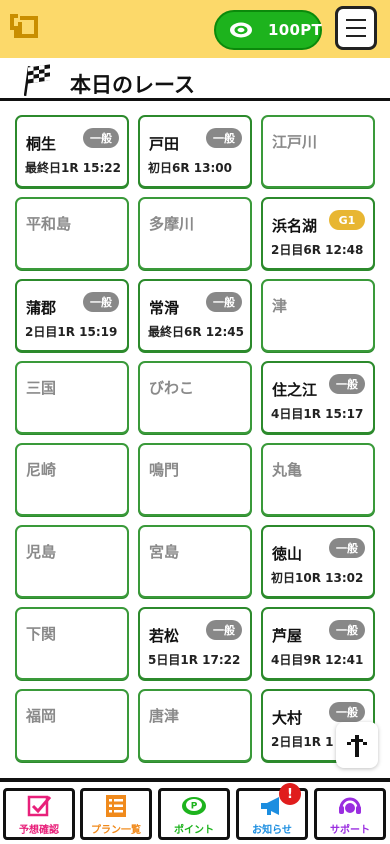 The image size is (390, 844). What do you see at coordinates (72, 315) in the screenshot?
I see `venue-card: 蒲郡 一般 2日目1R 15:19` at bounding box center [72, 315].